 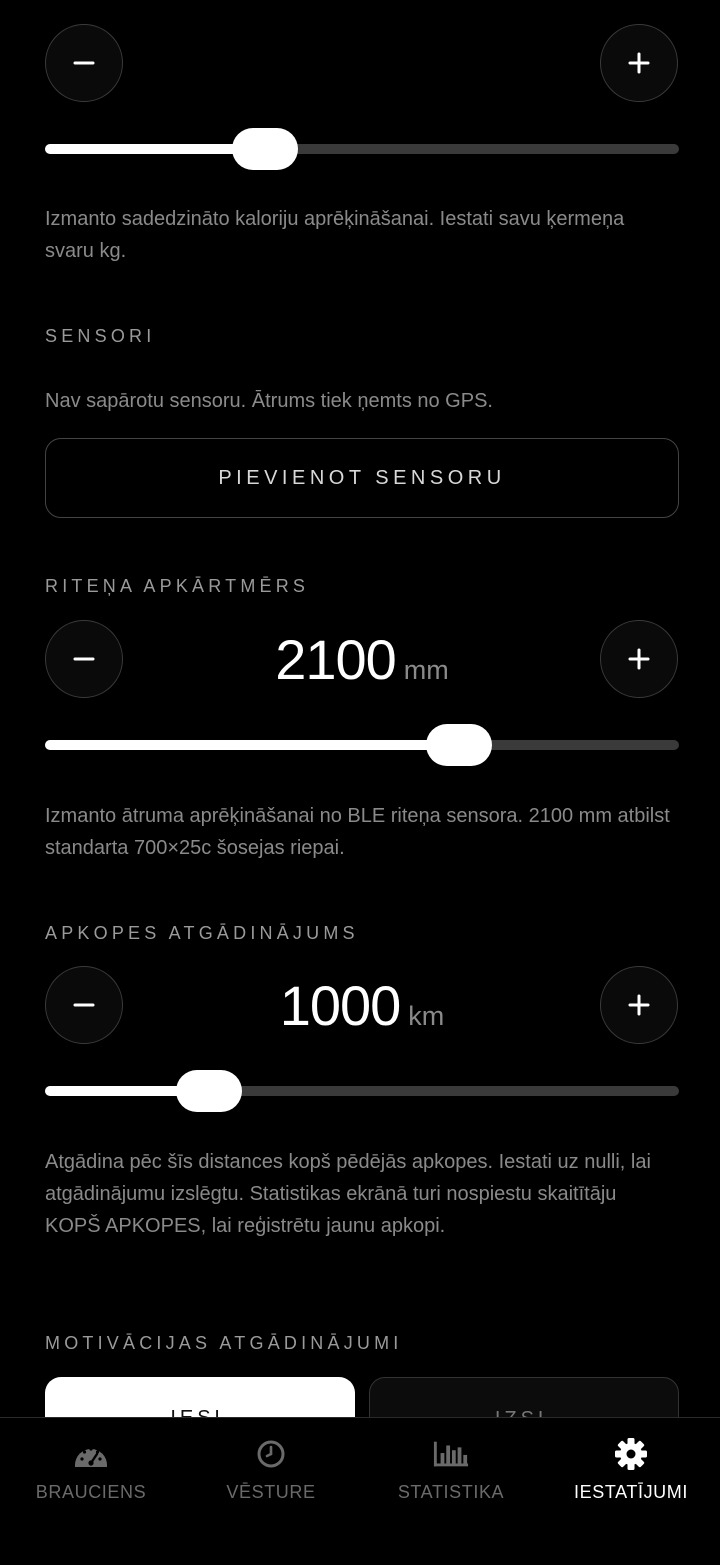 I want to click on wheel-increase-button, so click(x=639, y=659).